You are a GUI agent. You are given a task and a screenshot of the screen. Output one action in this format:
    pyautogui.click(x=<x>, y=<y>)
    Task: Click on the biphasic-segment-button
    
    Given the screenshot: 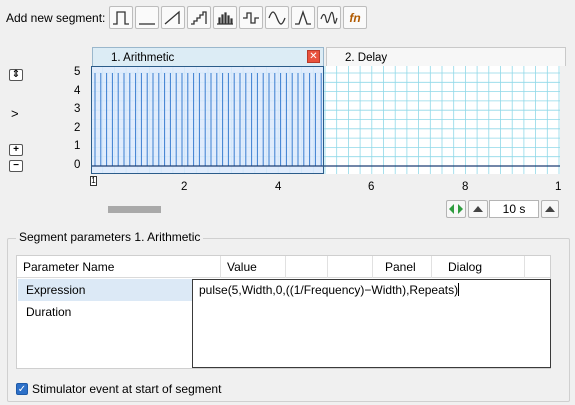 What is the action you would take?
    pyautogui.click(x=251, y=17)
    